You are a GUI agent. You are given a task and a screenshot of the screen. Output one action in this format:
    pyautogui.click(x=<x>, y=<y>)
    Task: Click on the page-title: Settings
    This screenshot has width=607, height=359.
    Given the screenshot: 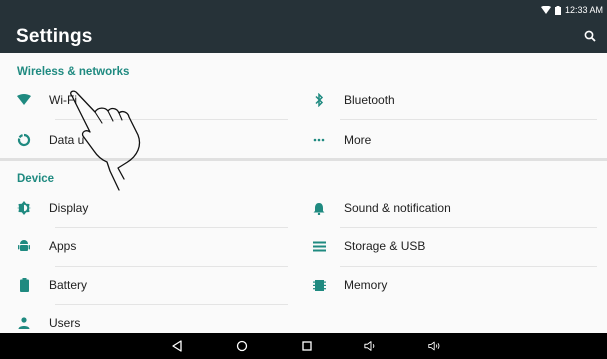 What is the action you would take?
    pyautogui.click(x=54, y=36)
    